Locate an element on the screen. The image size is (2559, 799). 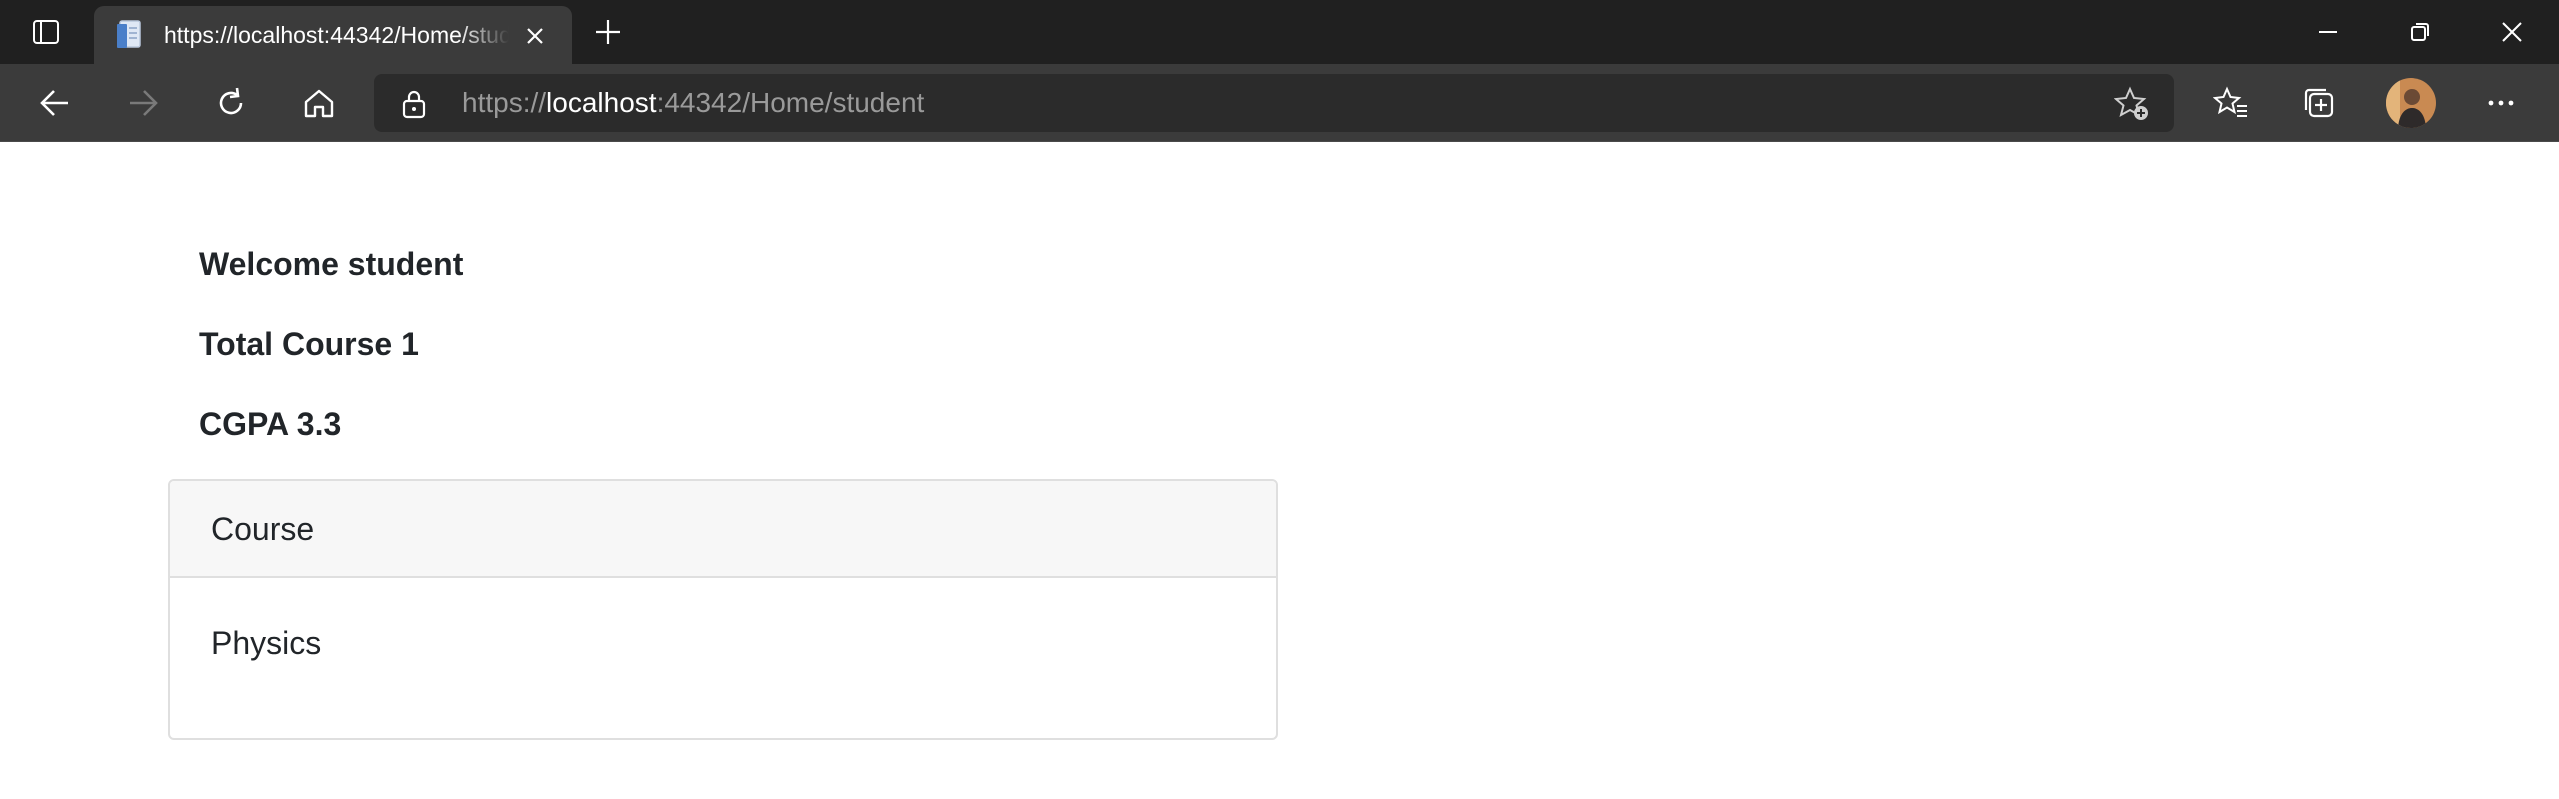
address-bar: https://localhost:44342/Home/student is located at coordinates (1274, 103).